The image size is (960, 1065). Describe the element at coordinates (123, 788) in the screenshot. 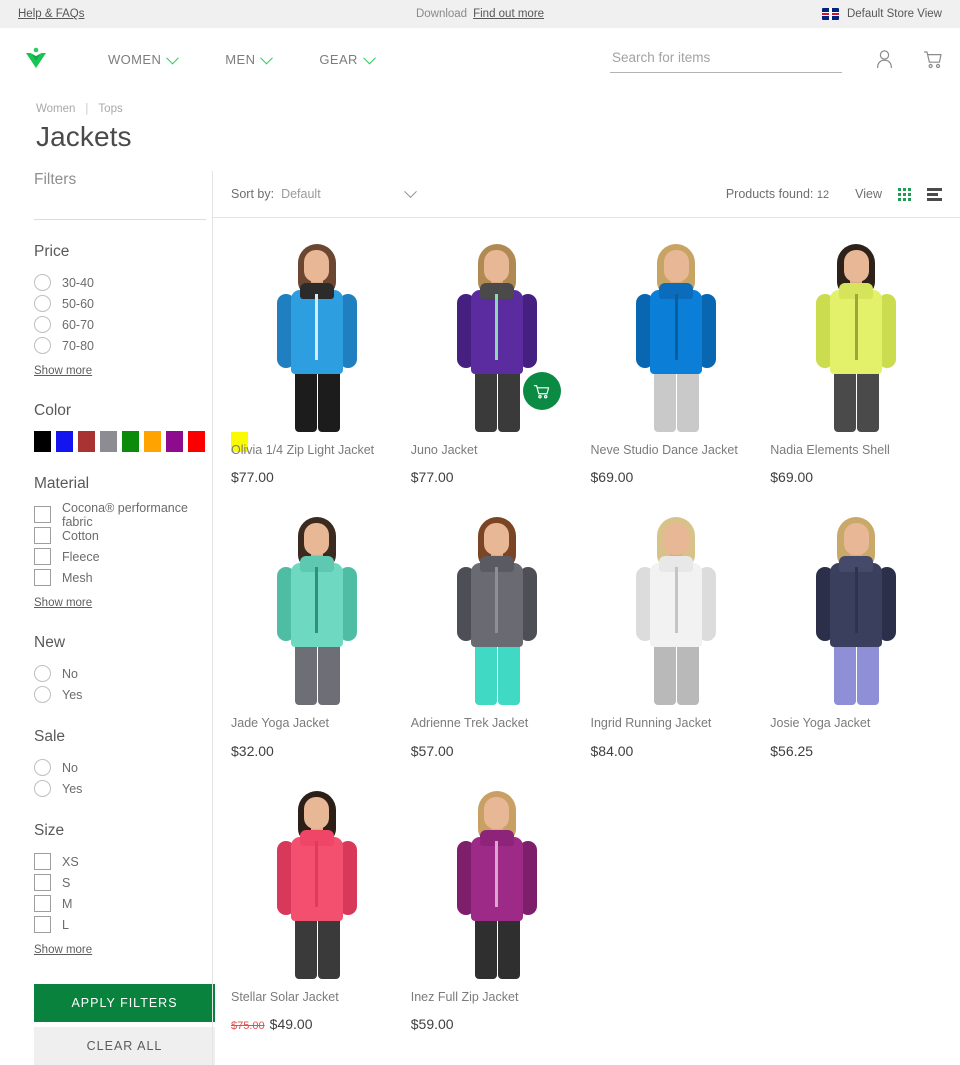

I see `filter-option-sale-yes: Yes` at that location.